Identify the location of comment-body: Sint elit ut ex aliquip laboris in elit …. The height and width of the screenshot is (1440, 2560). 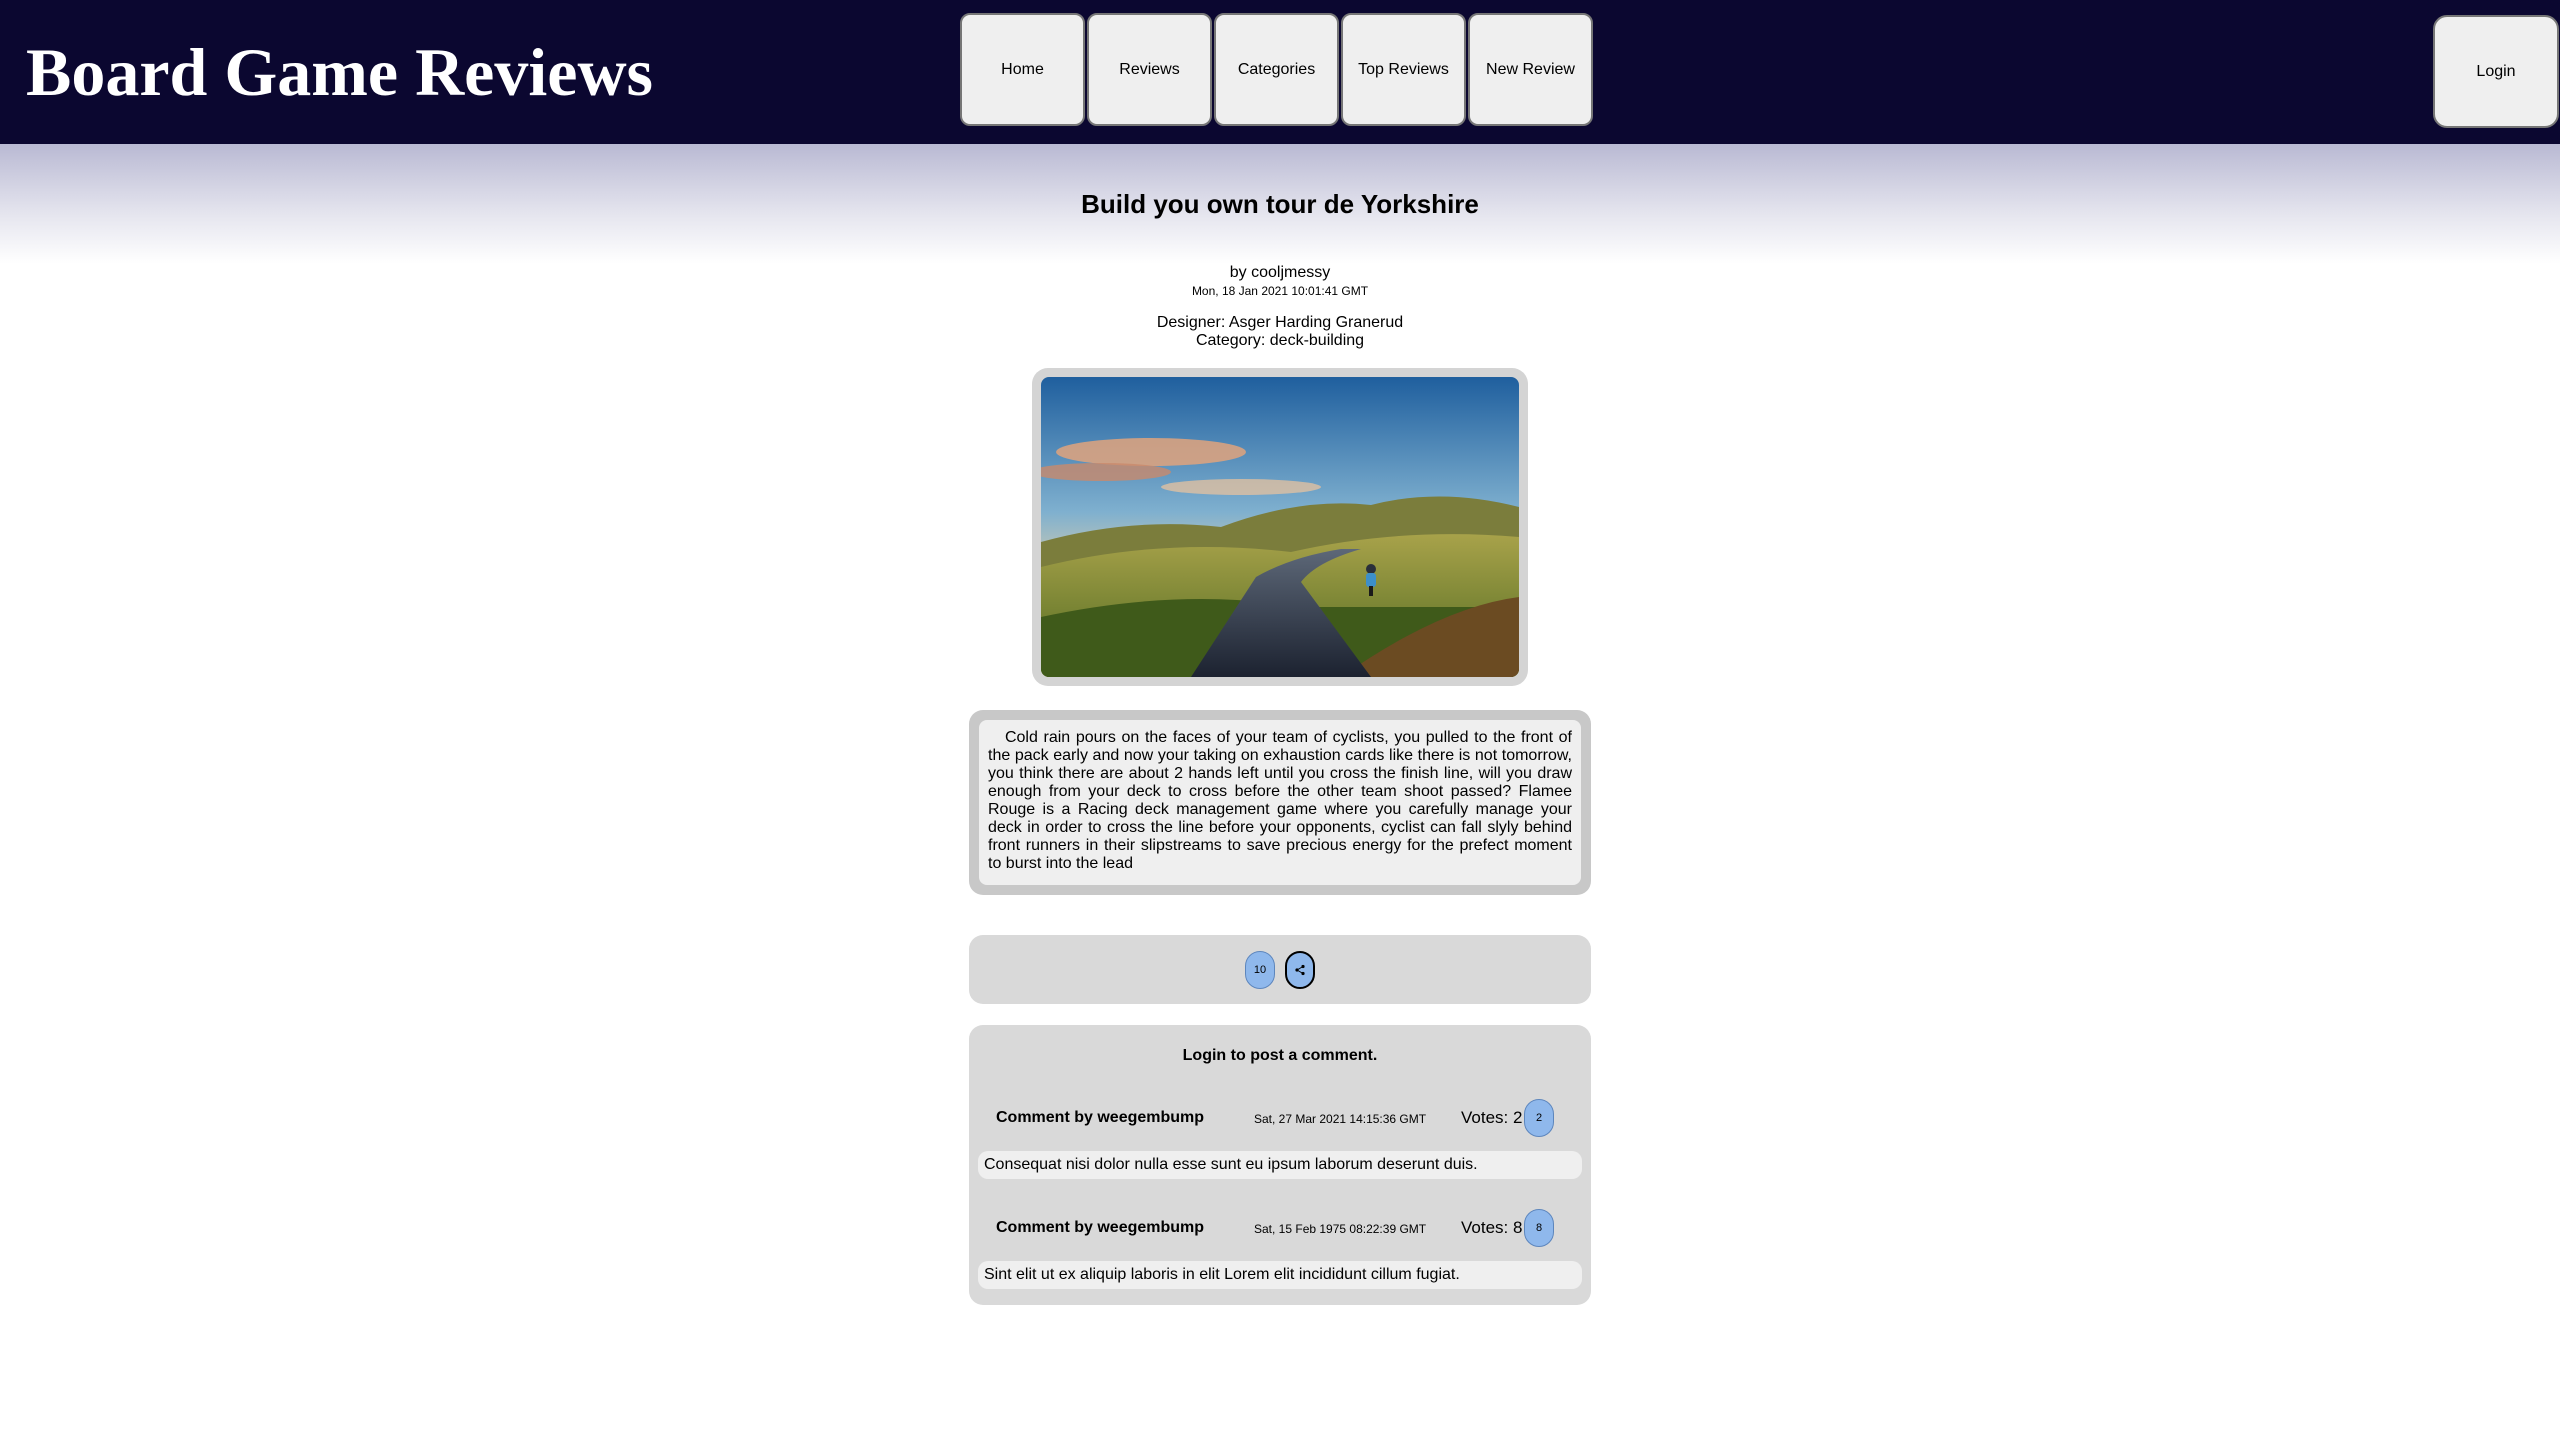
(1280, 1275).